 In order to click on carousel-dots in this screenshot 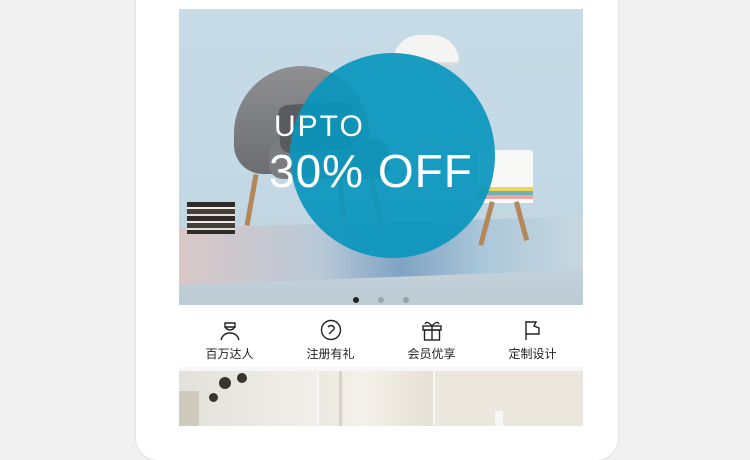, I will do `click(381, 296)`.